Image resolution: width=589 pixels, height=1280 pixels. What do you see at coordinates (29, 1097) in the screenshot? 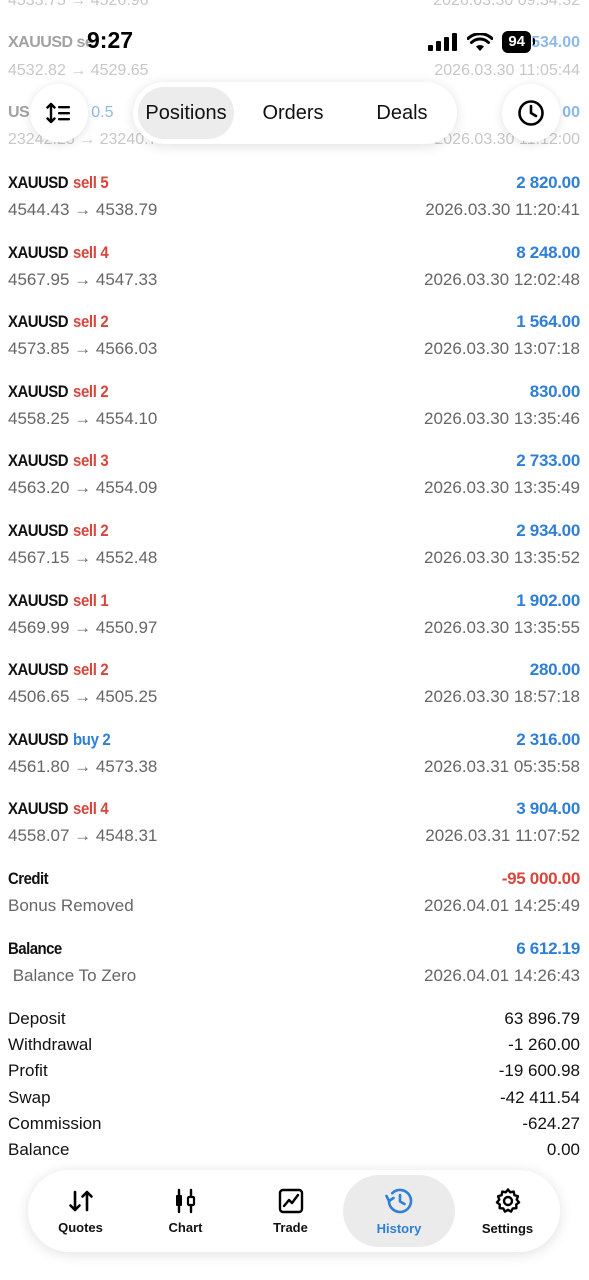
I see `summary-label: Swap` at bounding box center [29, 1097].